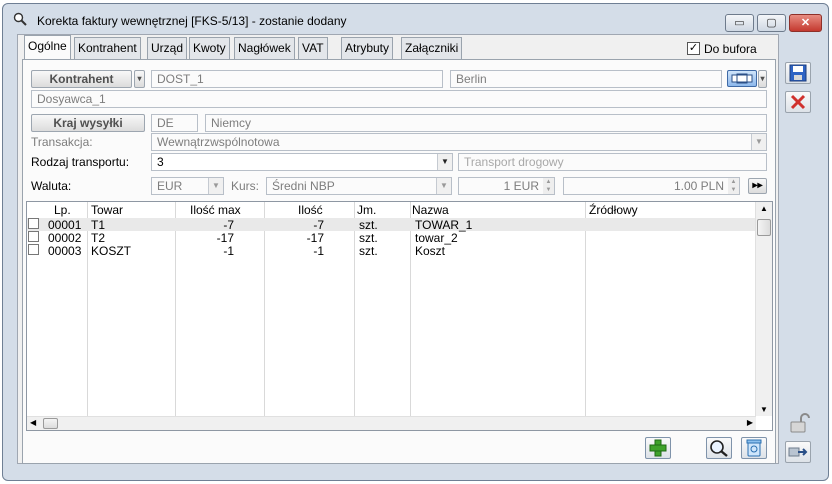 This screenshot has height=484, width=832. I want to click on save-button, so click(798, 73).